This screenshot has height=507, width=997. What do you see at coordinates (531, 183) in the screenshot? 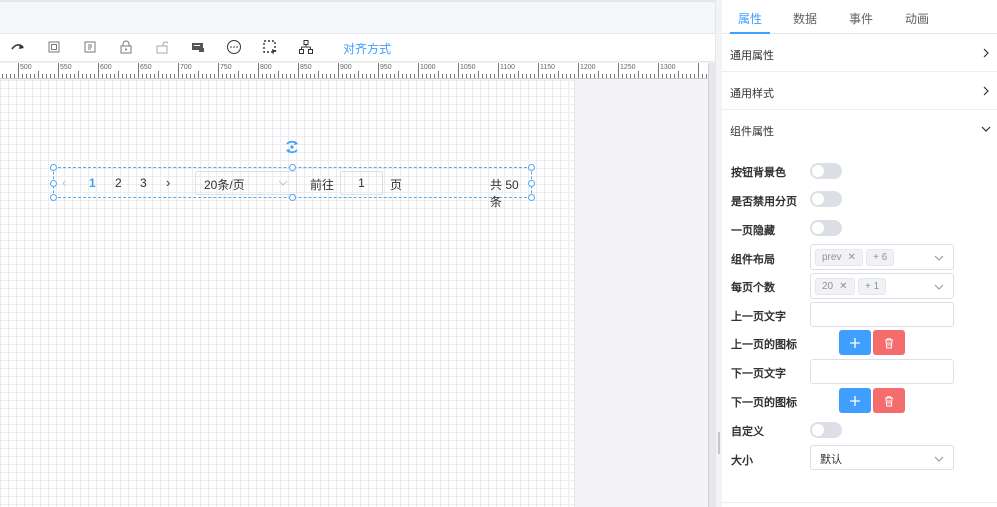
I see `resize-handle-e` at bounding box center [531, 183].